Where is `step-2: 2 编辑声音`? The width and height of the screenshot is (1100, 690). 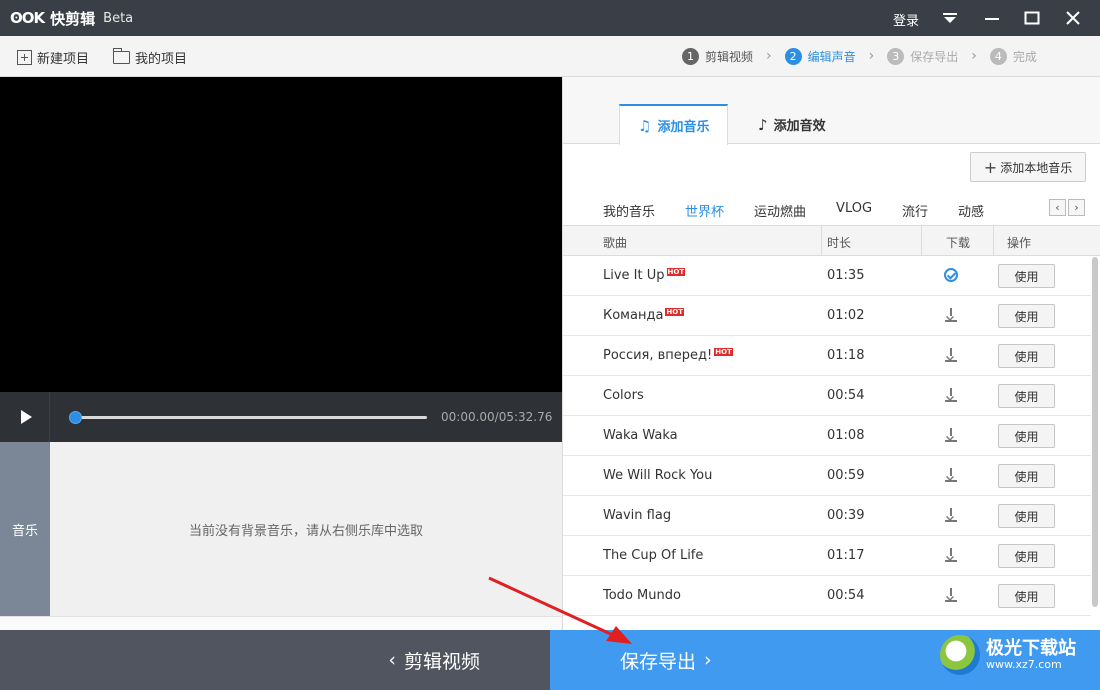
step-2: 2 编辑声音 is located at coordinates (820, 56).